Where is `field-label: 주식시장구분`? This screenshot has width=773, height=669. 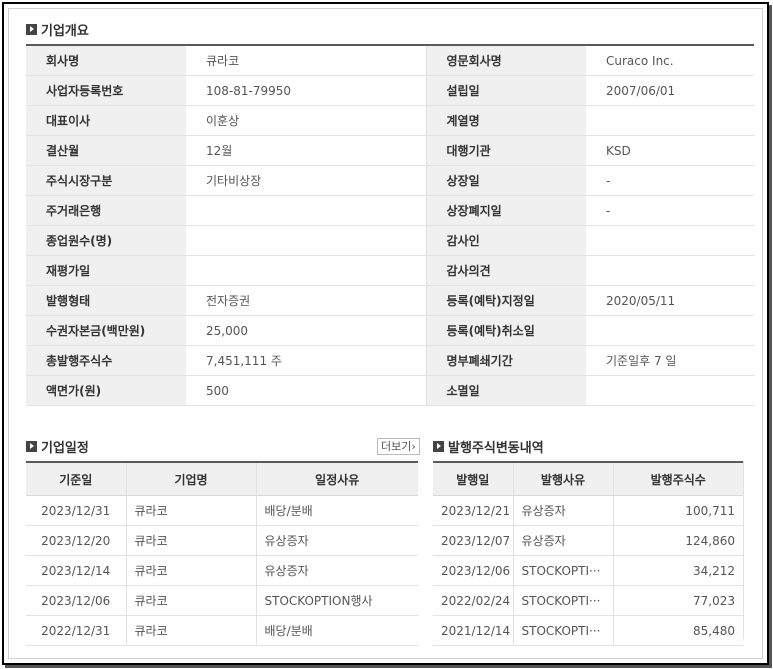 field-label: 주식시장구분 is located at coordinates (106, 180).